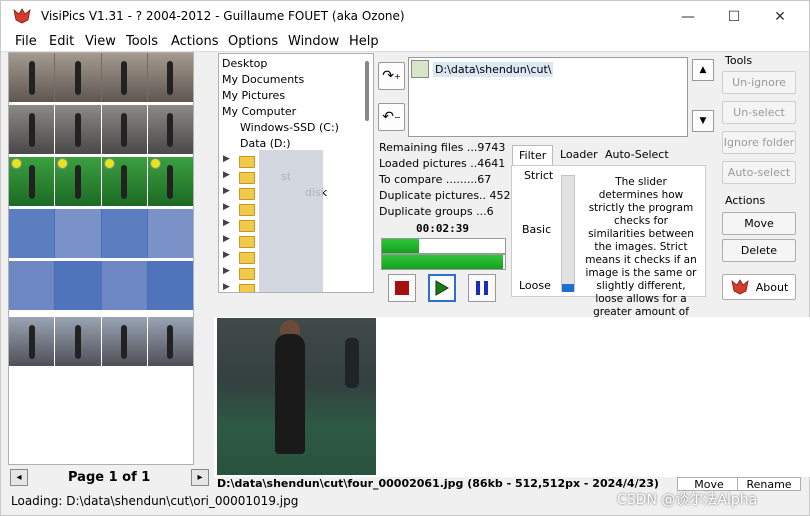 This screenshot has width=810, height=516. What do you see at coordinates (703, 70) in the screenshot?
I see `scroll-up-icon: ▲` at bounding box center [703, 70].